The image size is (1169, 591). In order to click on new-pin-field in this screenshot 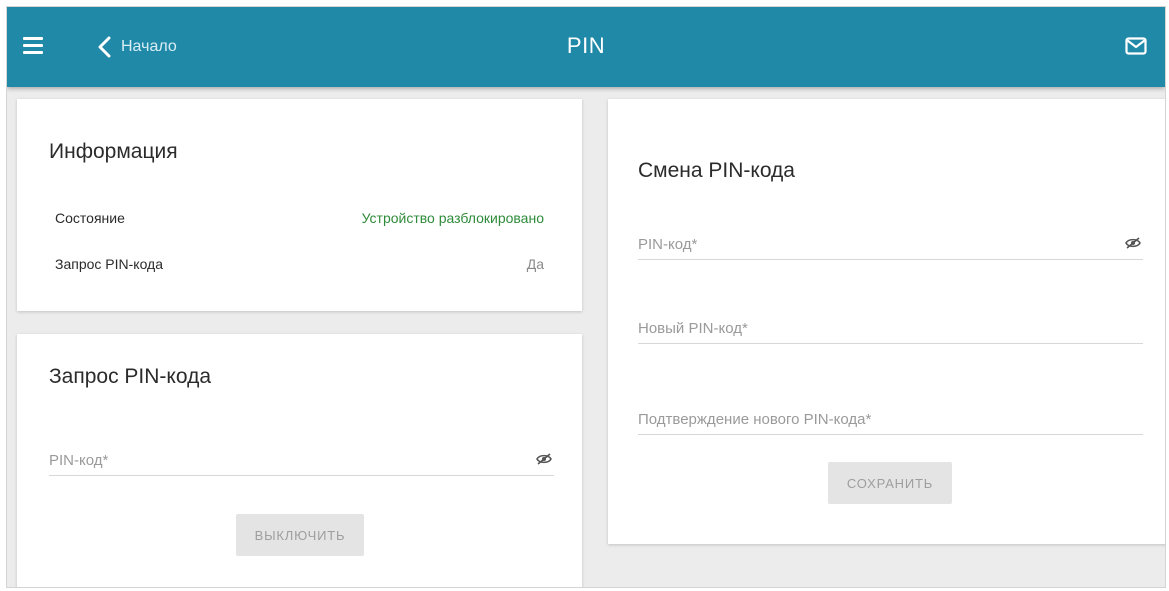, I will do `click(890, 321)`.